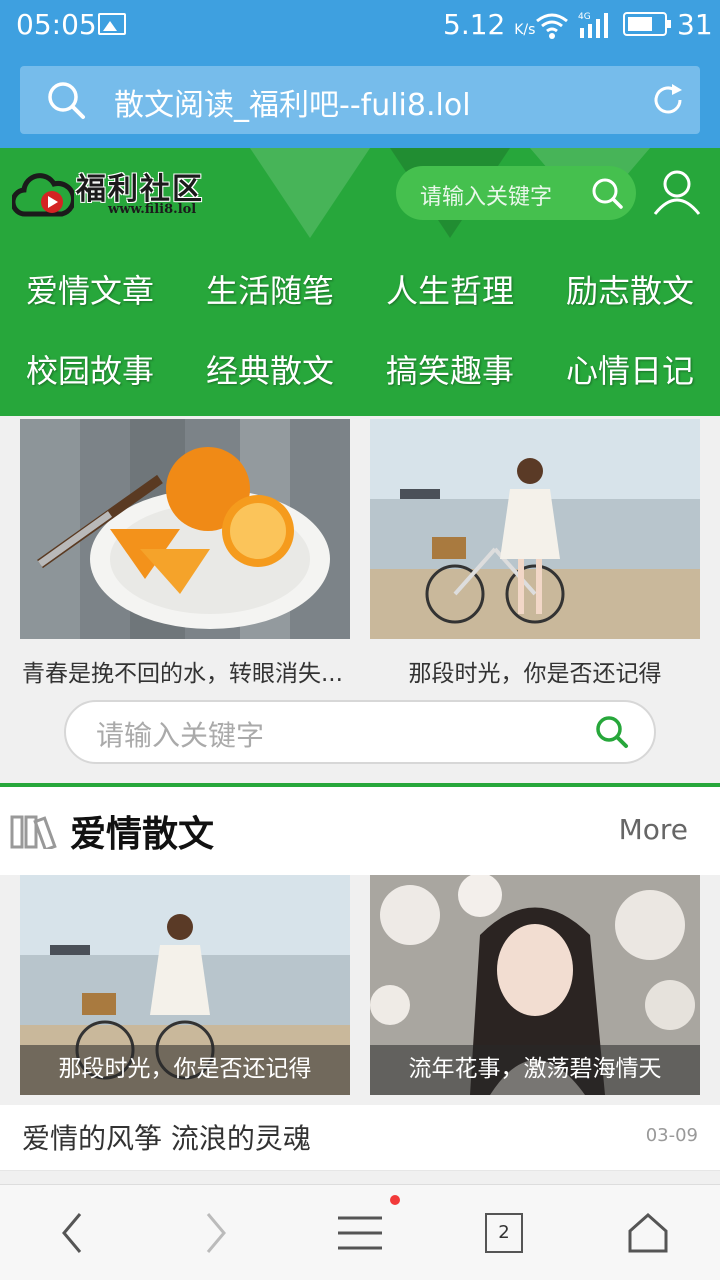 The width and height of the screenshot is (720, 1280). I want to click on wifi-icon, so click(552, 26).